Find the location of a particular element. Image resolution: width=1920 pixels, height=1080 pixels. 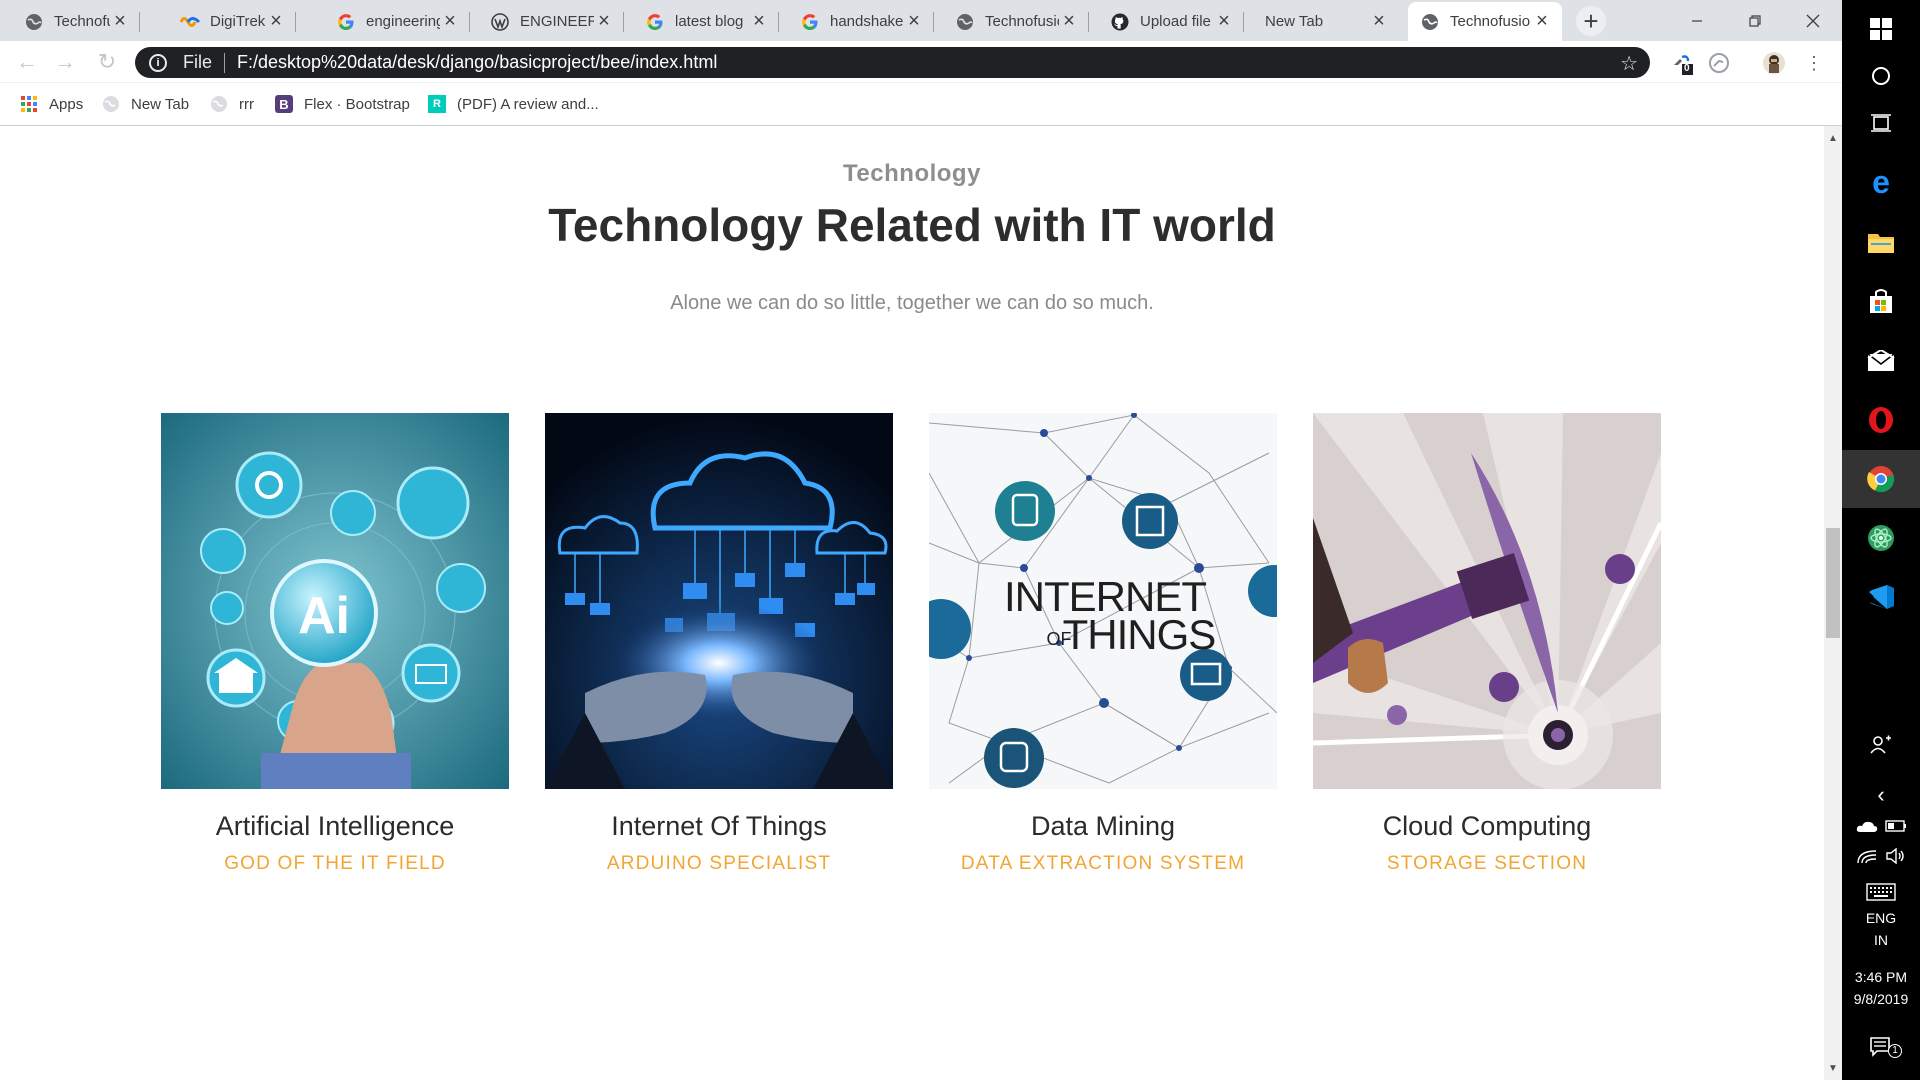

plus-icon: + is located at coordinates (1591, 20).